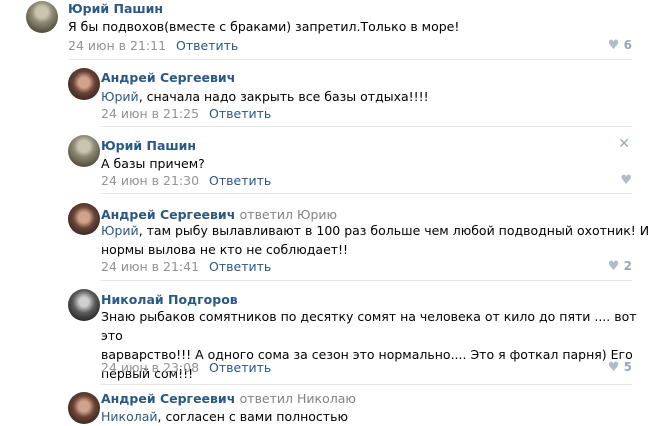 This screenshot has width=656, height=426. I want to click on comment-meta: 24 июн в 23:08 Ответить, so click(186, 367).